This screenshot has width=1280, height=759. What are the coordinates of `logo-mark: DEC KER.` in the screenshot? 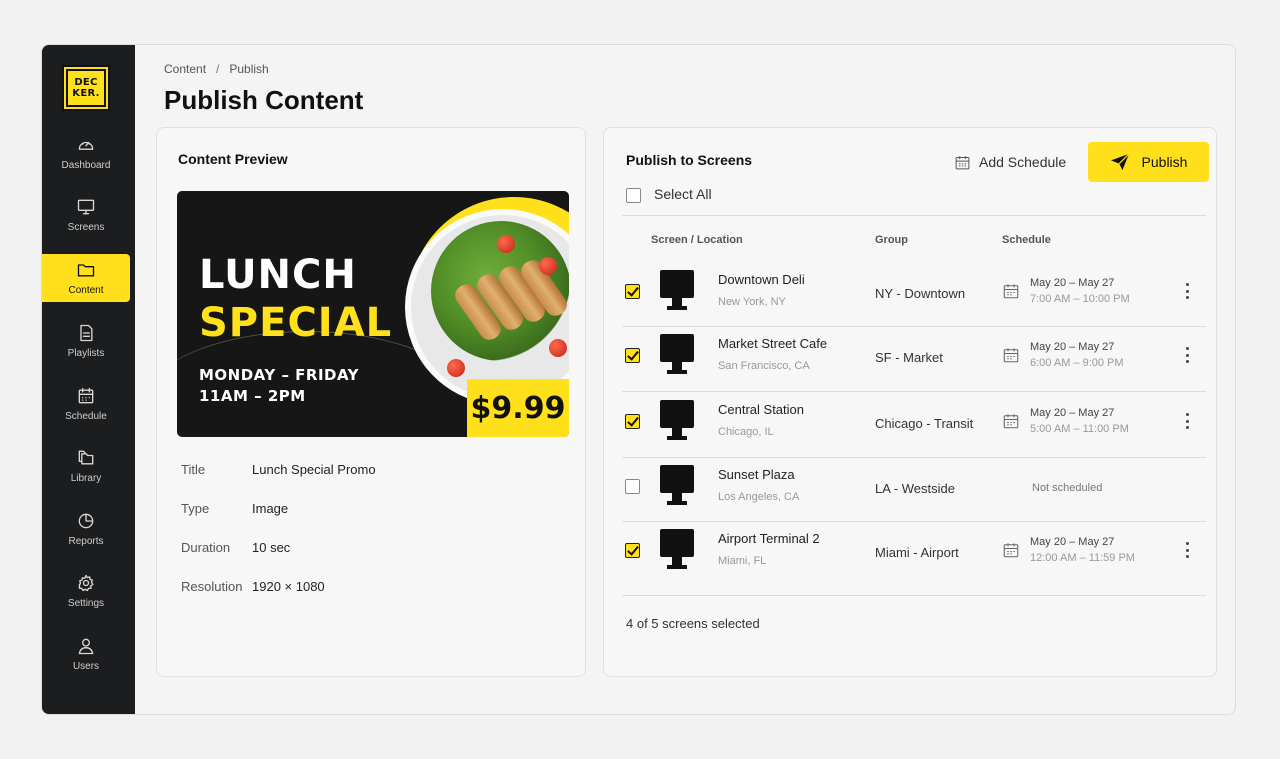 It's located at (86, 88).